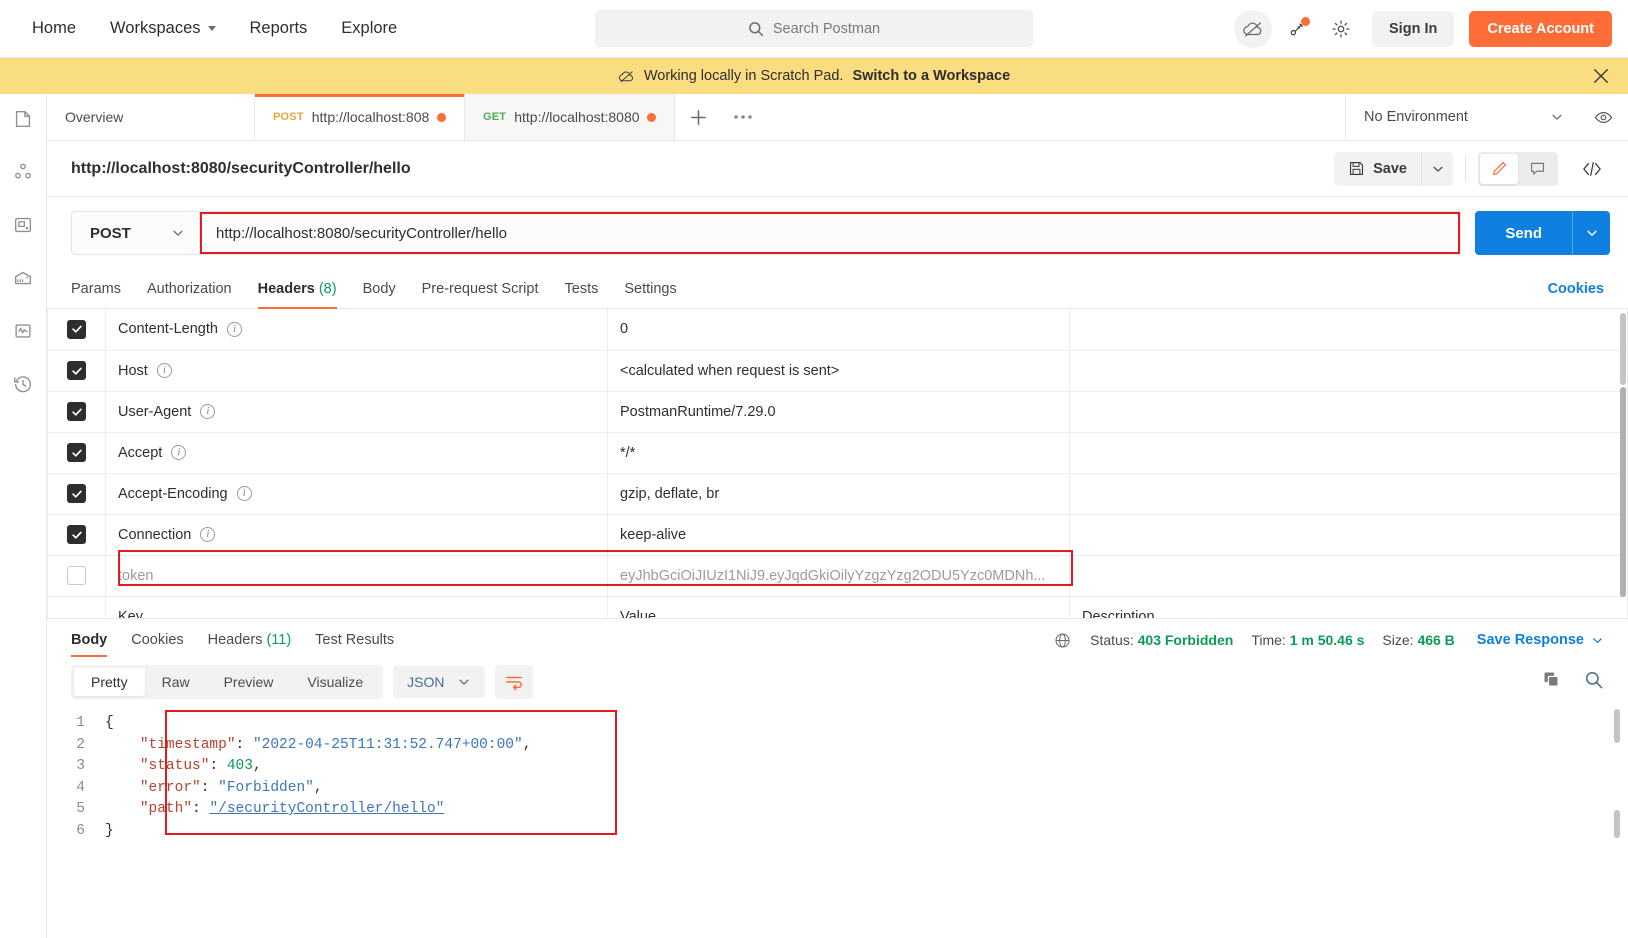  I want to click on tab-options-button, so click(743, 117).